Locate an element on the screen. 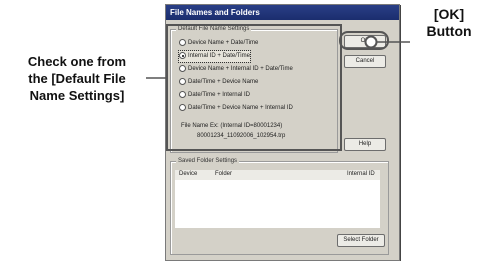 The image size is (493, 261). right-callout-line-2: Button is located at coordinates (449, 31).